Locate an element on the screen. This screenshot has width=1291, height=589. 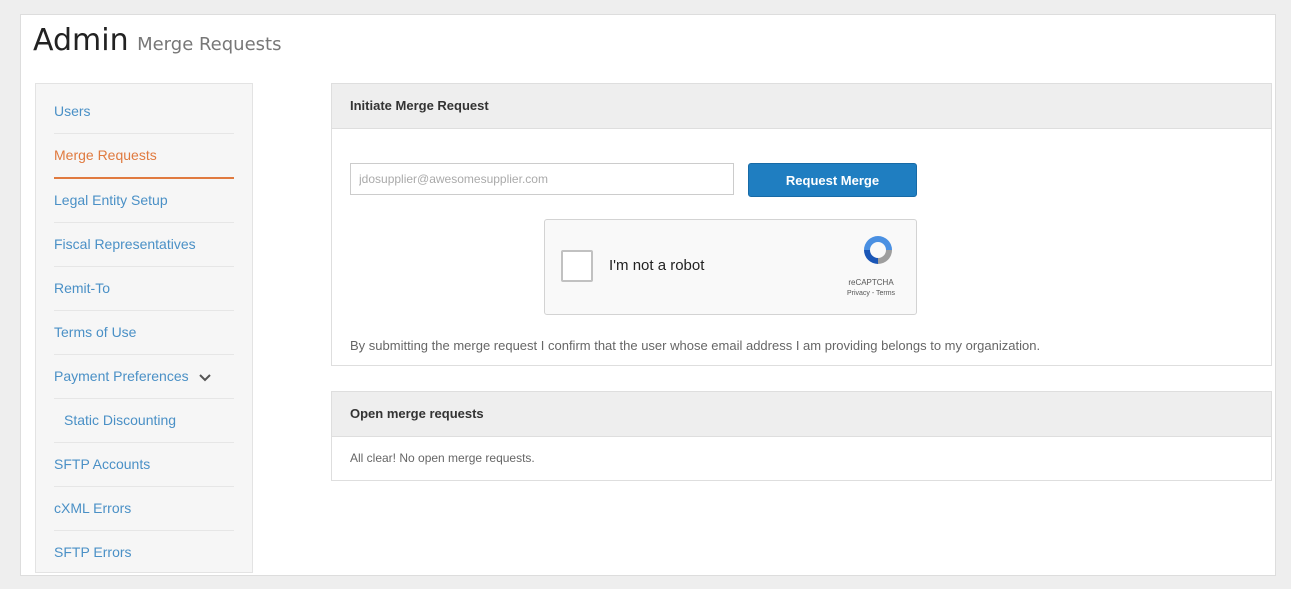
sidebar-item-legal-entity-setup: Legal Entity Setup is located at coordinates (144, 201).